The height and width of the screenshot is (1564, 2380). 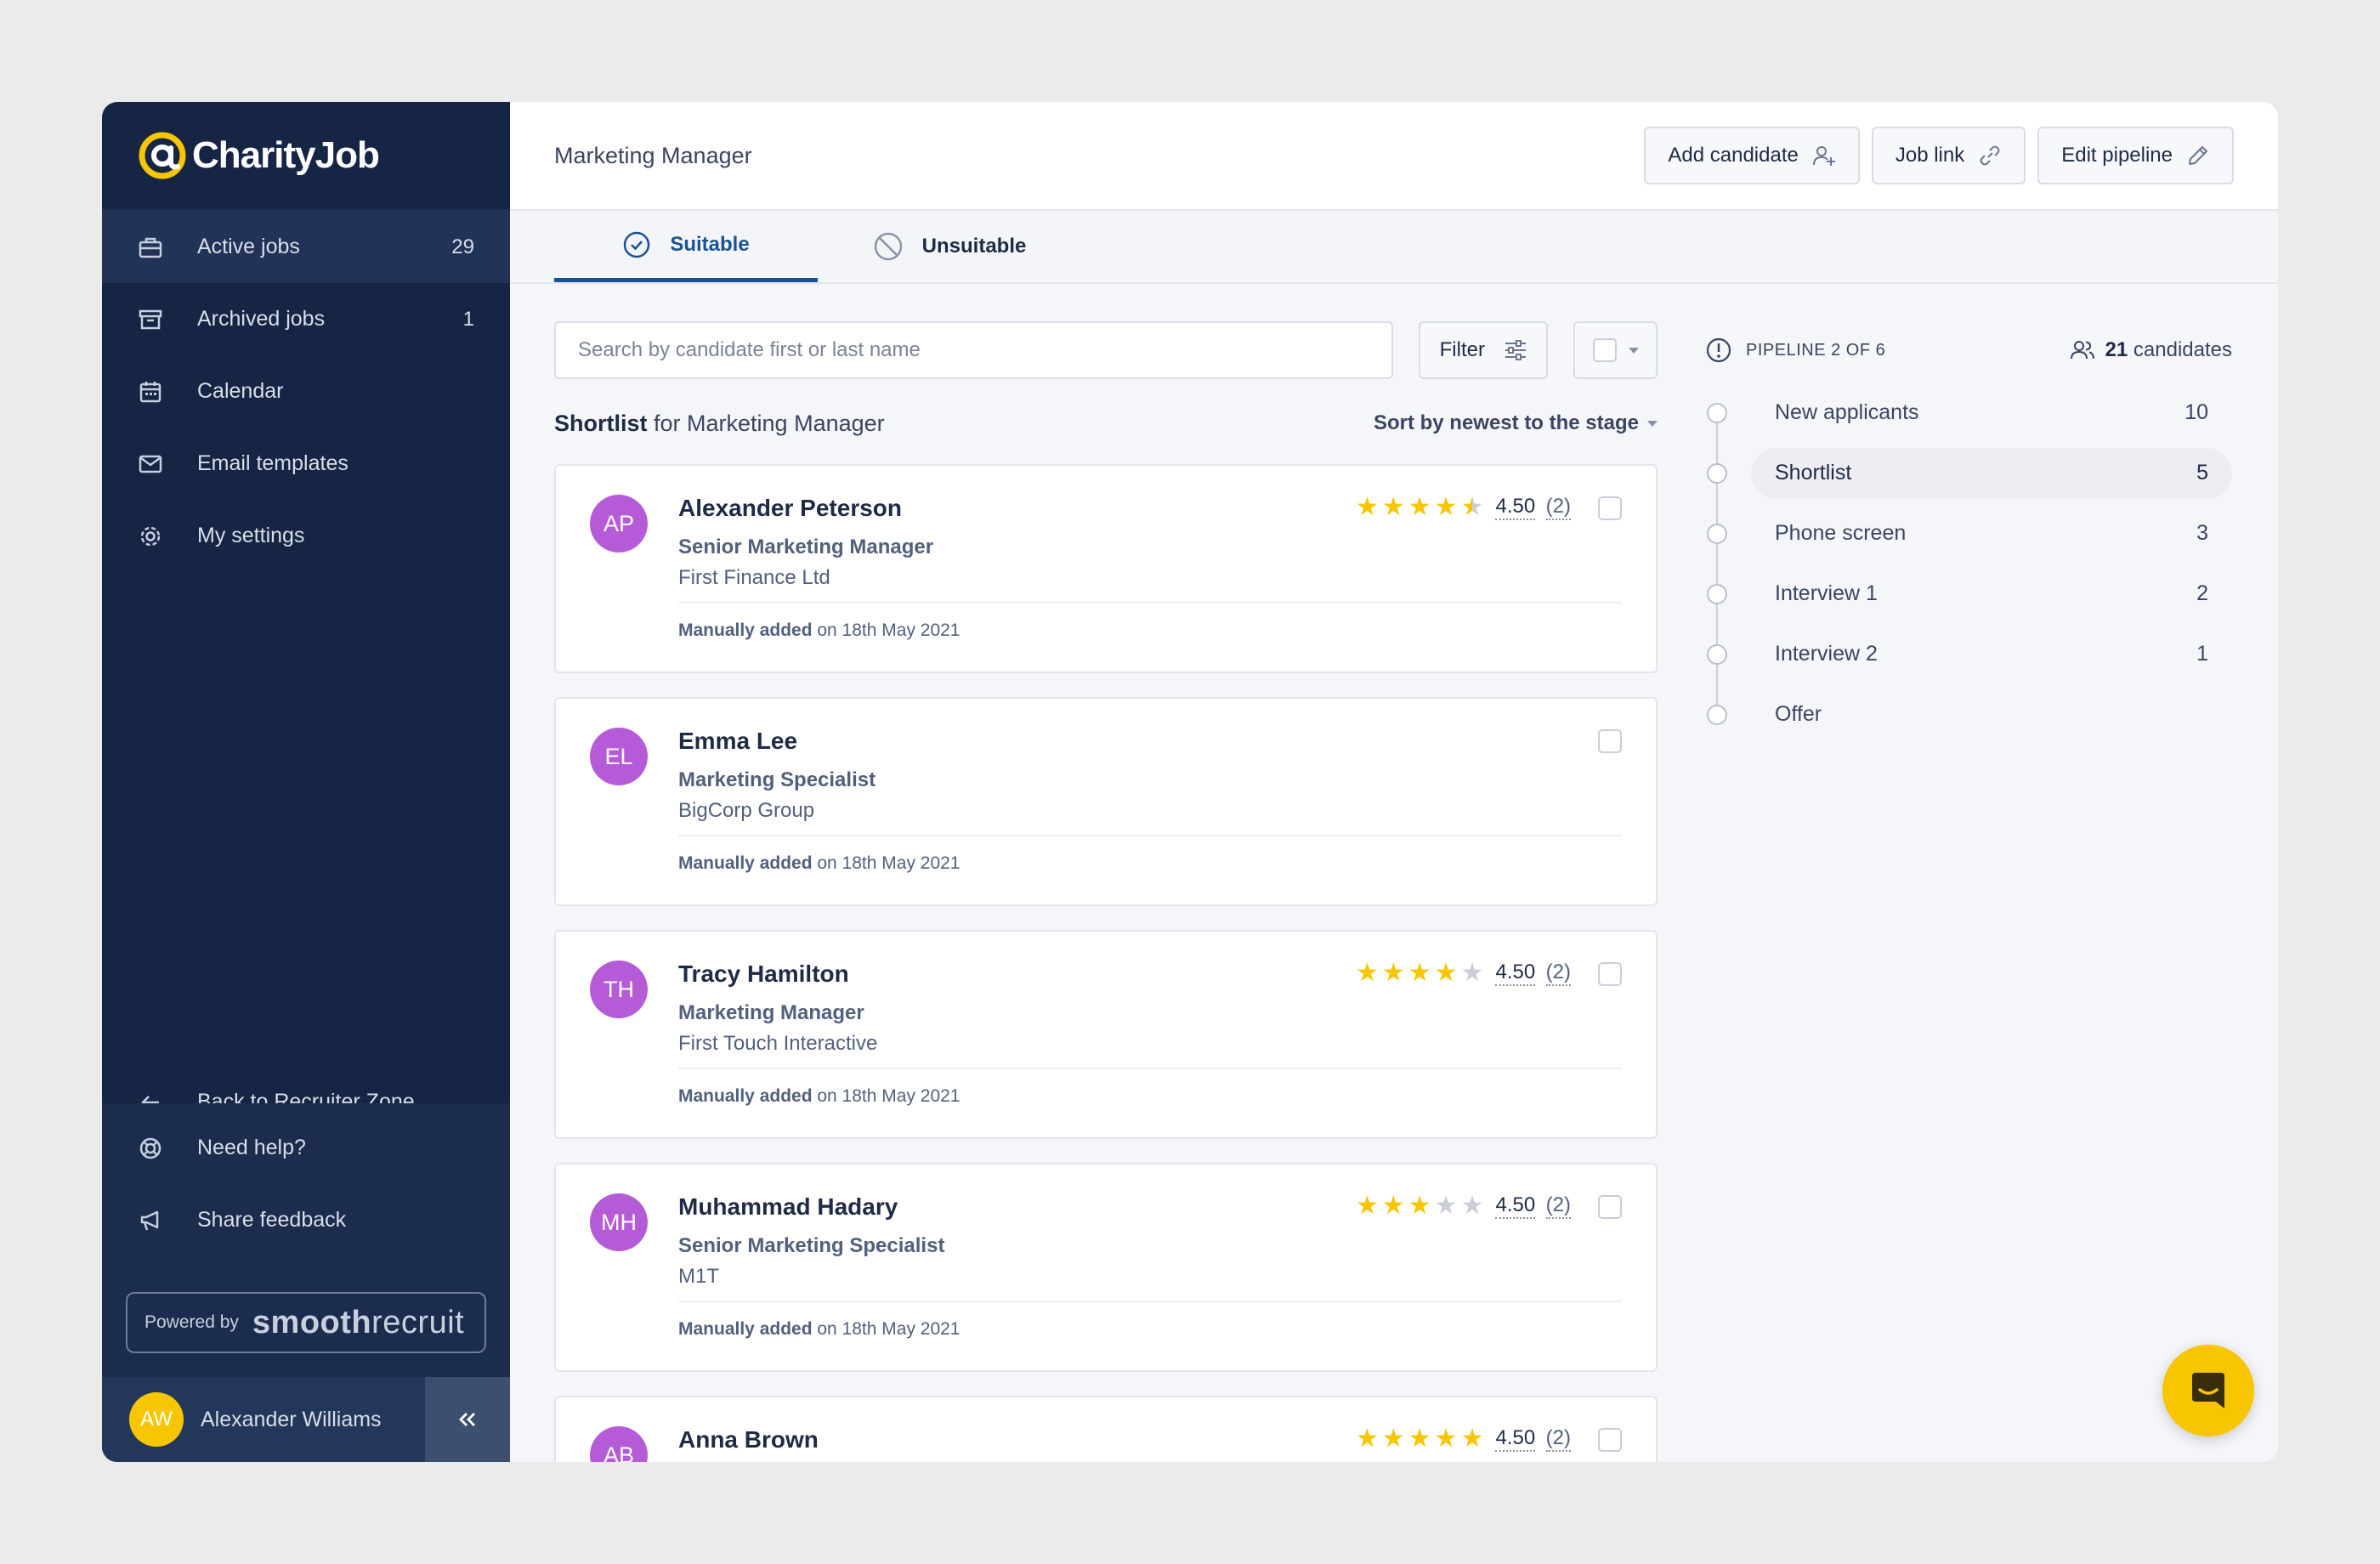 I want to click on sidebar-item-email-templates: Email templates, so click(x=306, y=464).